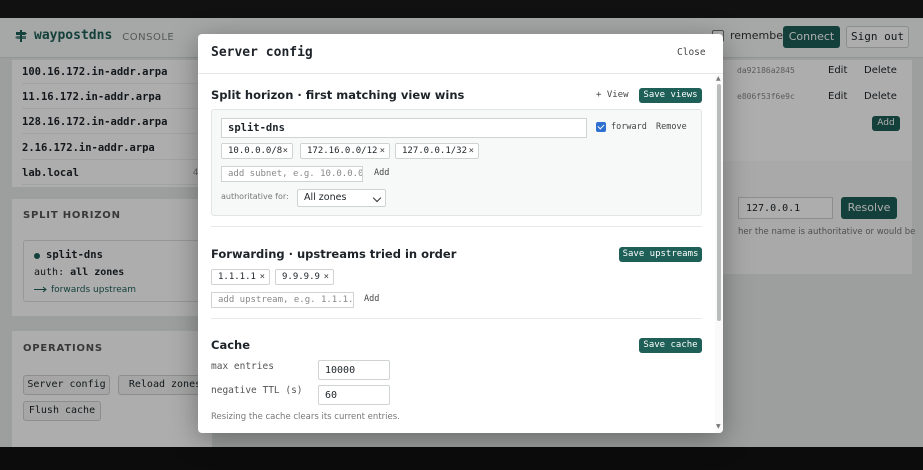 This screenshot has height=470, width=923. What do you see at coordinates (601, 127) in the screenshot?
I see `forward-checkbox` at bounding box center [601, 127].